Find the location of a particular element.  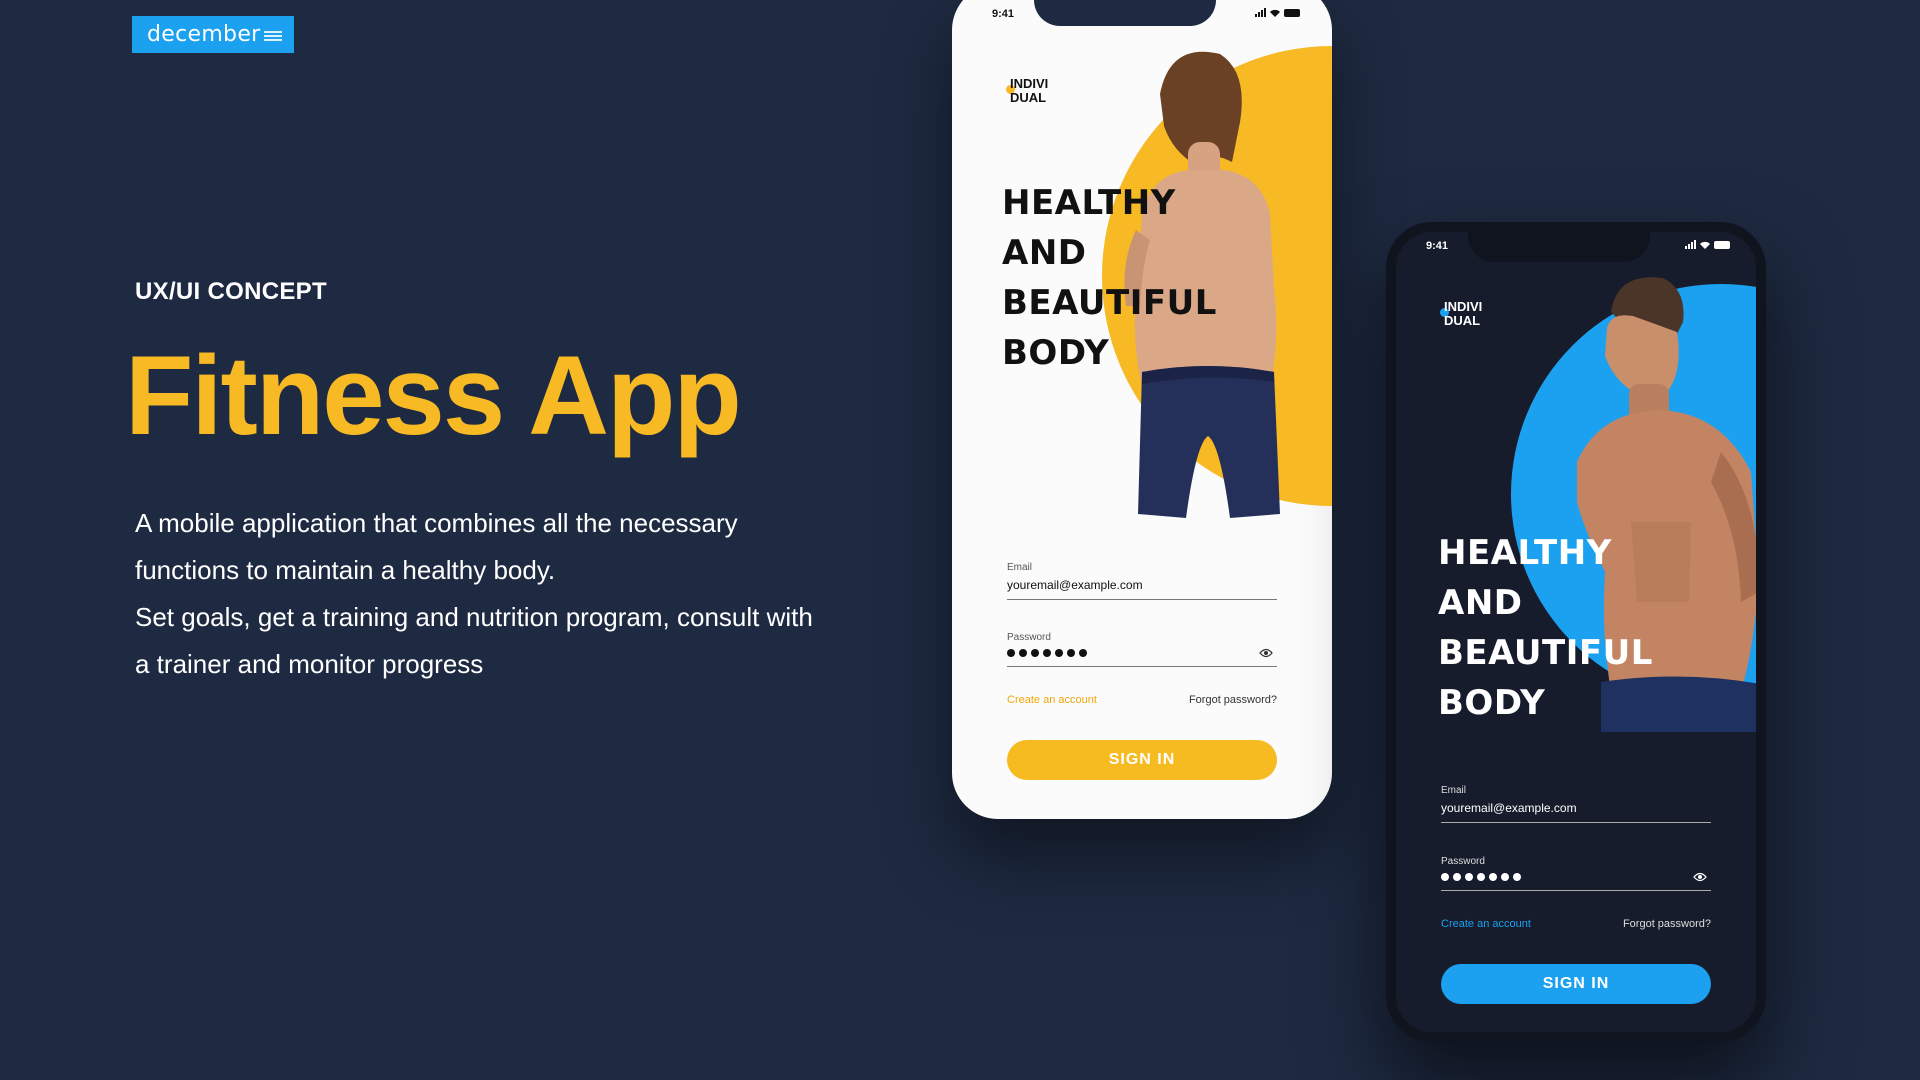

brand-logo: december is located at coordinates (213, 34).